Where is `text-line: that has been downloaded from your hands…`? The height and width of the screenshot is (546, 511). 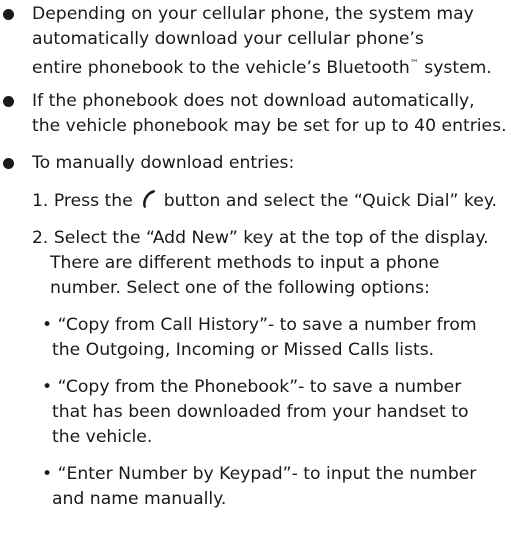
text-line: that has been downloaded from your hands… is located at coordinates (260, 412).